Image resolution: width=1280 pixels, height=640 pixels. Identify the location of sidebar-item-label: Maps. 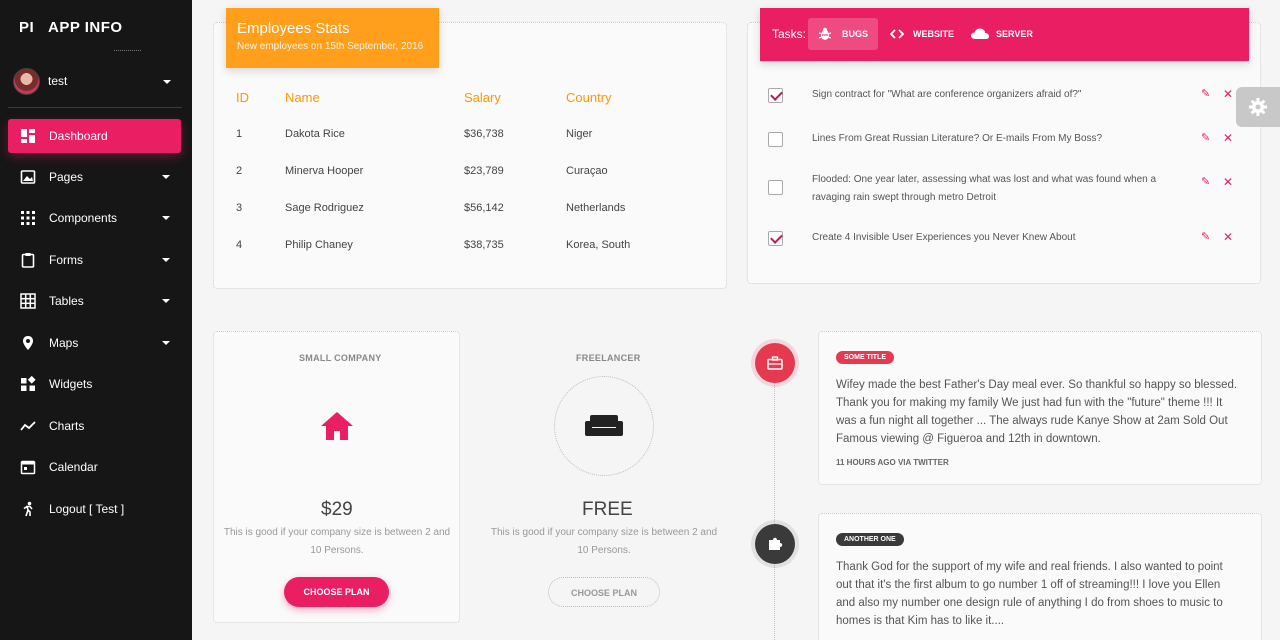
(64, 343).